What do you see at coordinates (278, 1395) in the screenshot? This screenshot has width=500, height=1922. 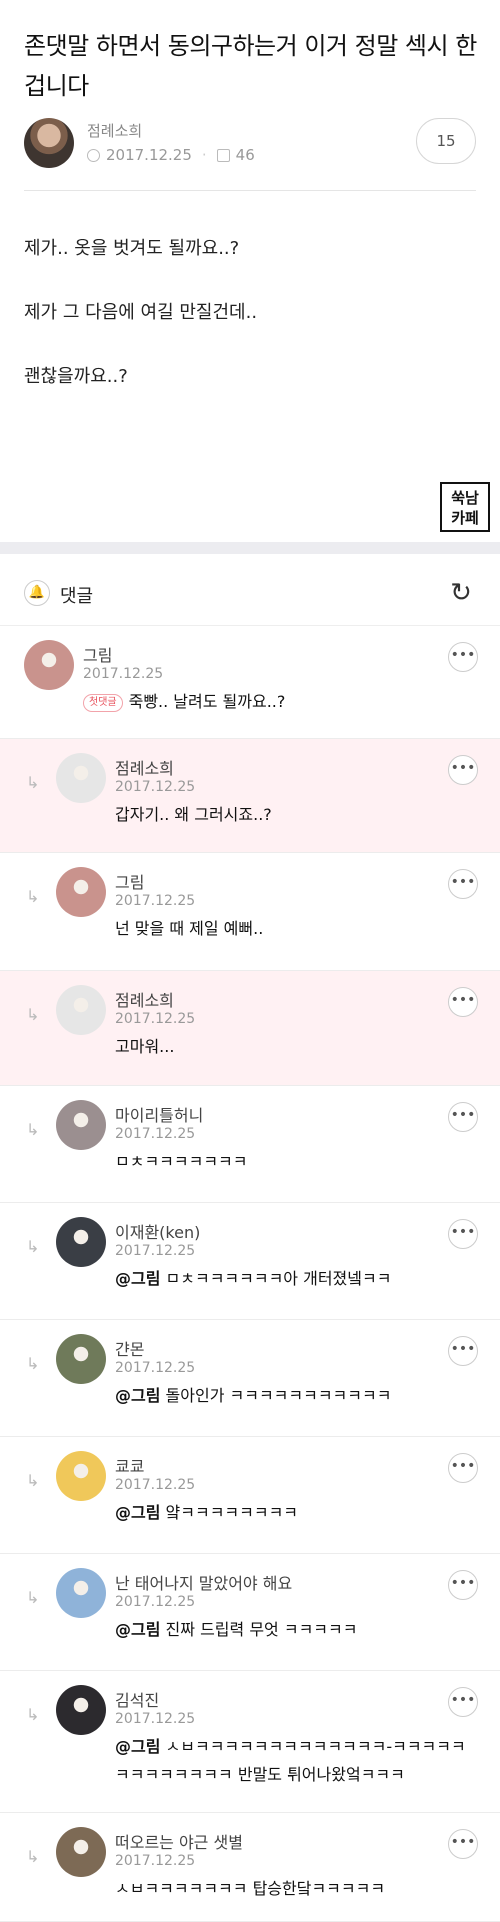 I see `comment-body: 돌아인가 ㅋㅋㅋㅋㅋㅋㅋㅋㅋㅋㅋ` at bounding box center [278, 1395].